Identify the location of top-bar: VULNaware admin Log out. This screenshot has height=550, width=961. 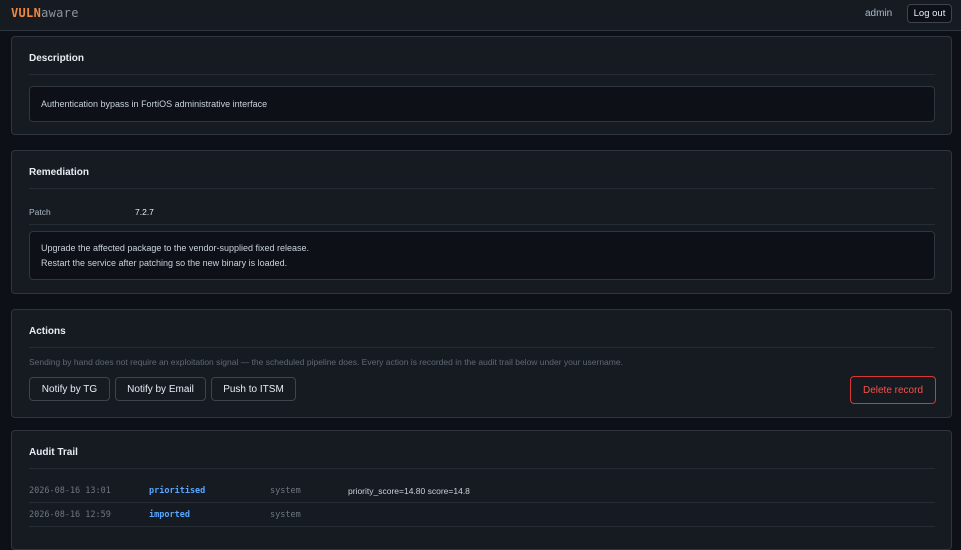
(480, 15).